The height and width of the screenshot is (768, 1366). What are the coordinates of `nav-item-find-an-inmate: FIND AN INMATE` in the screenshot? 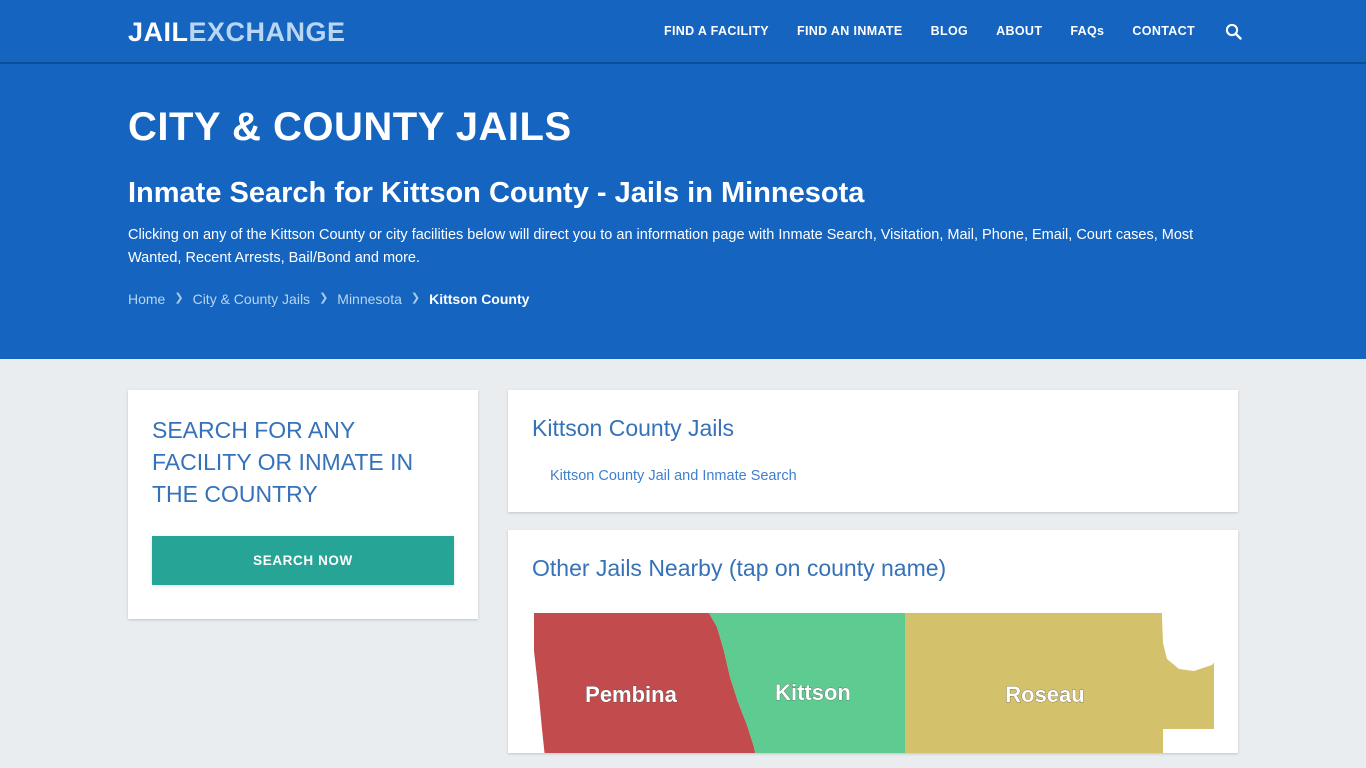 It's located at (850, 31).